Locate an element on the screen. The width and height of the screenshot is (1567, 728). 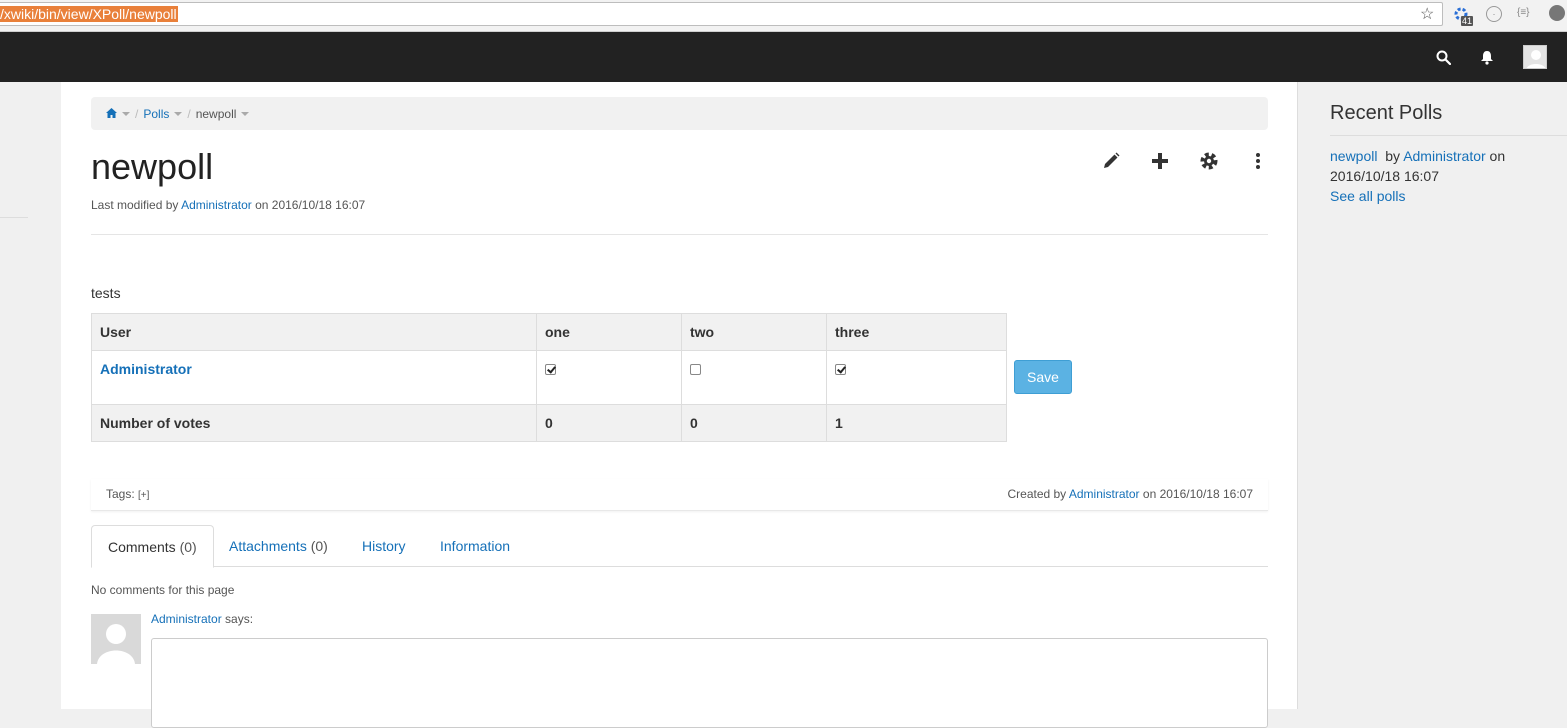
search-icon is located at coordinates (1443, 57).